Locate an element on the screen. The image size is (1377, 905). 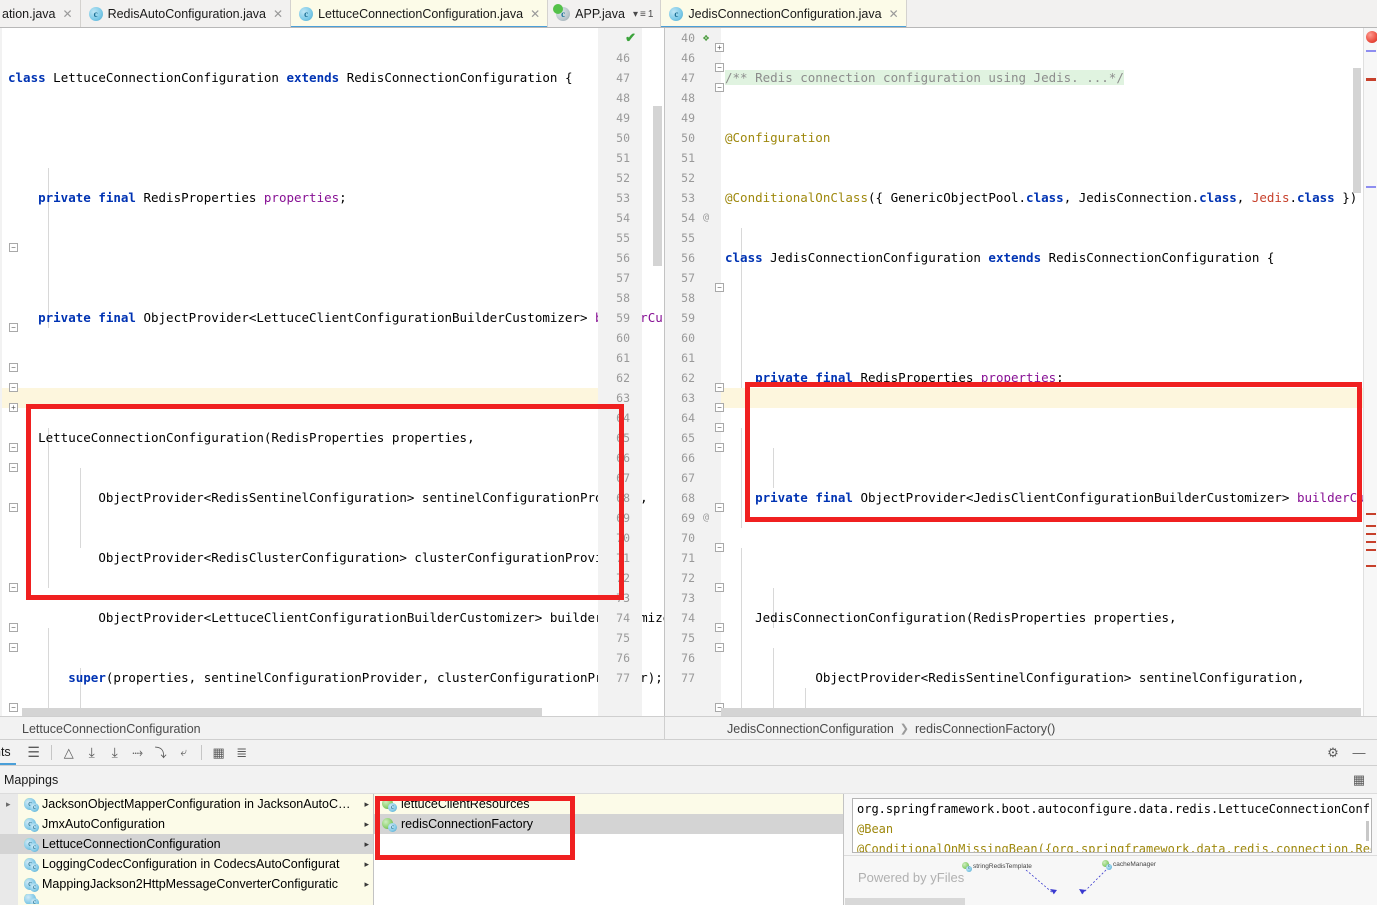
menu-icon: ☰ is located at coordinates (34, 753).